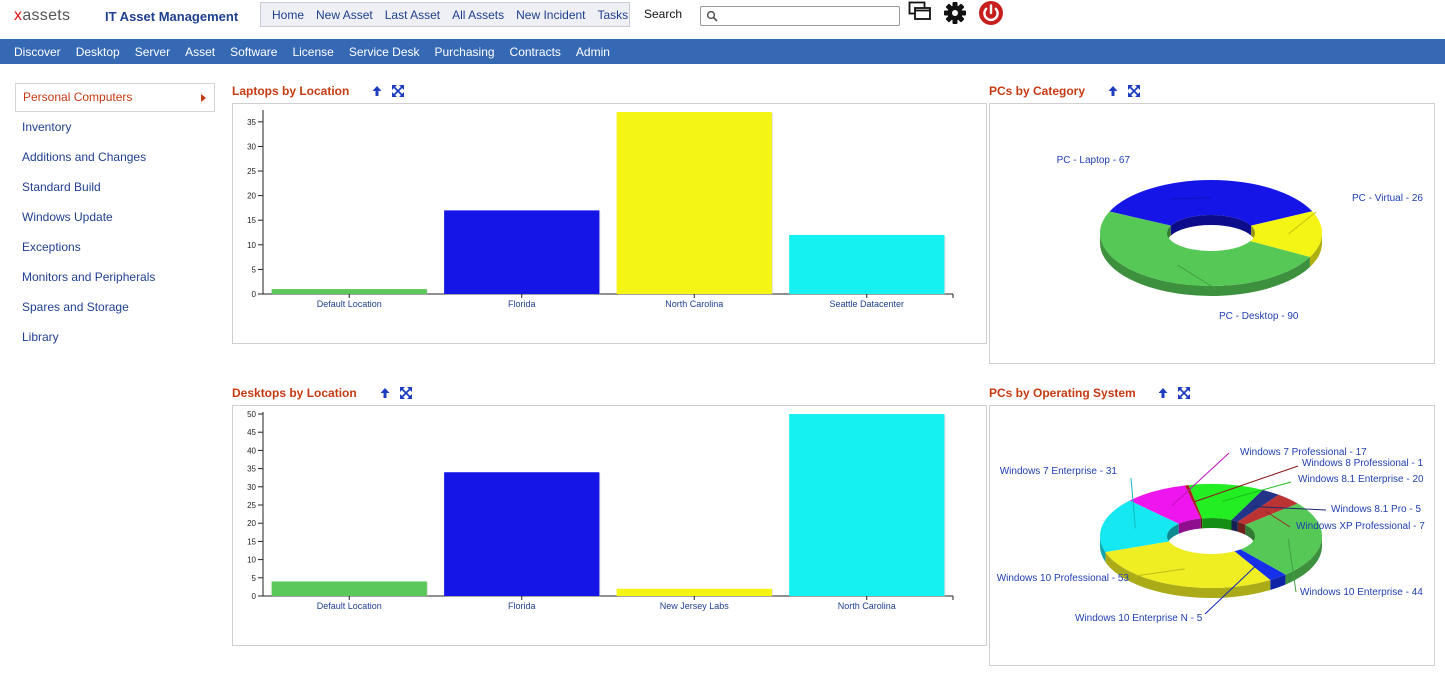  I want to click on sidebar-item-exceptions: Exceptions, so click(115, 247).